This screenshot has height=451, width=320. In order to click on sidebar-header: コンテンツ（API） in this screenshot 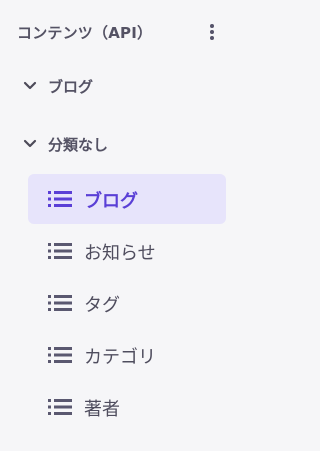, I will do `click(125, 31)`.